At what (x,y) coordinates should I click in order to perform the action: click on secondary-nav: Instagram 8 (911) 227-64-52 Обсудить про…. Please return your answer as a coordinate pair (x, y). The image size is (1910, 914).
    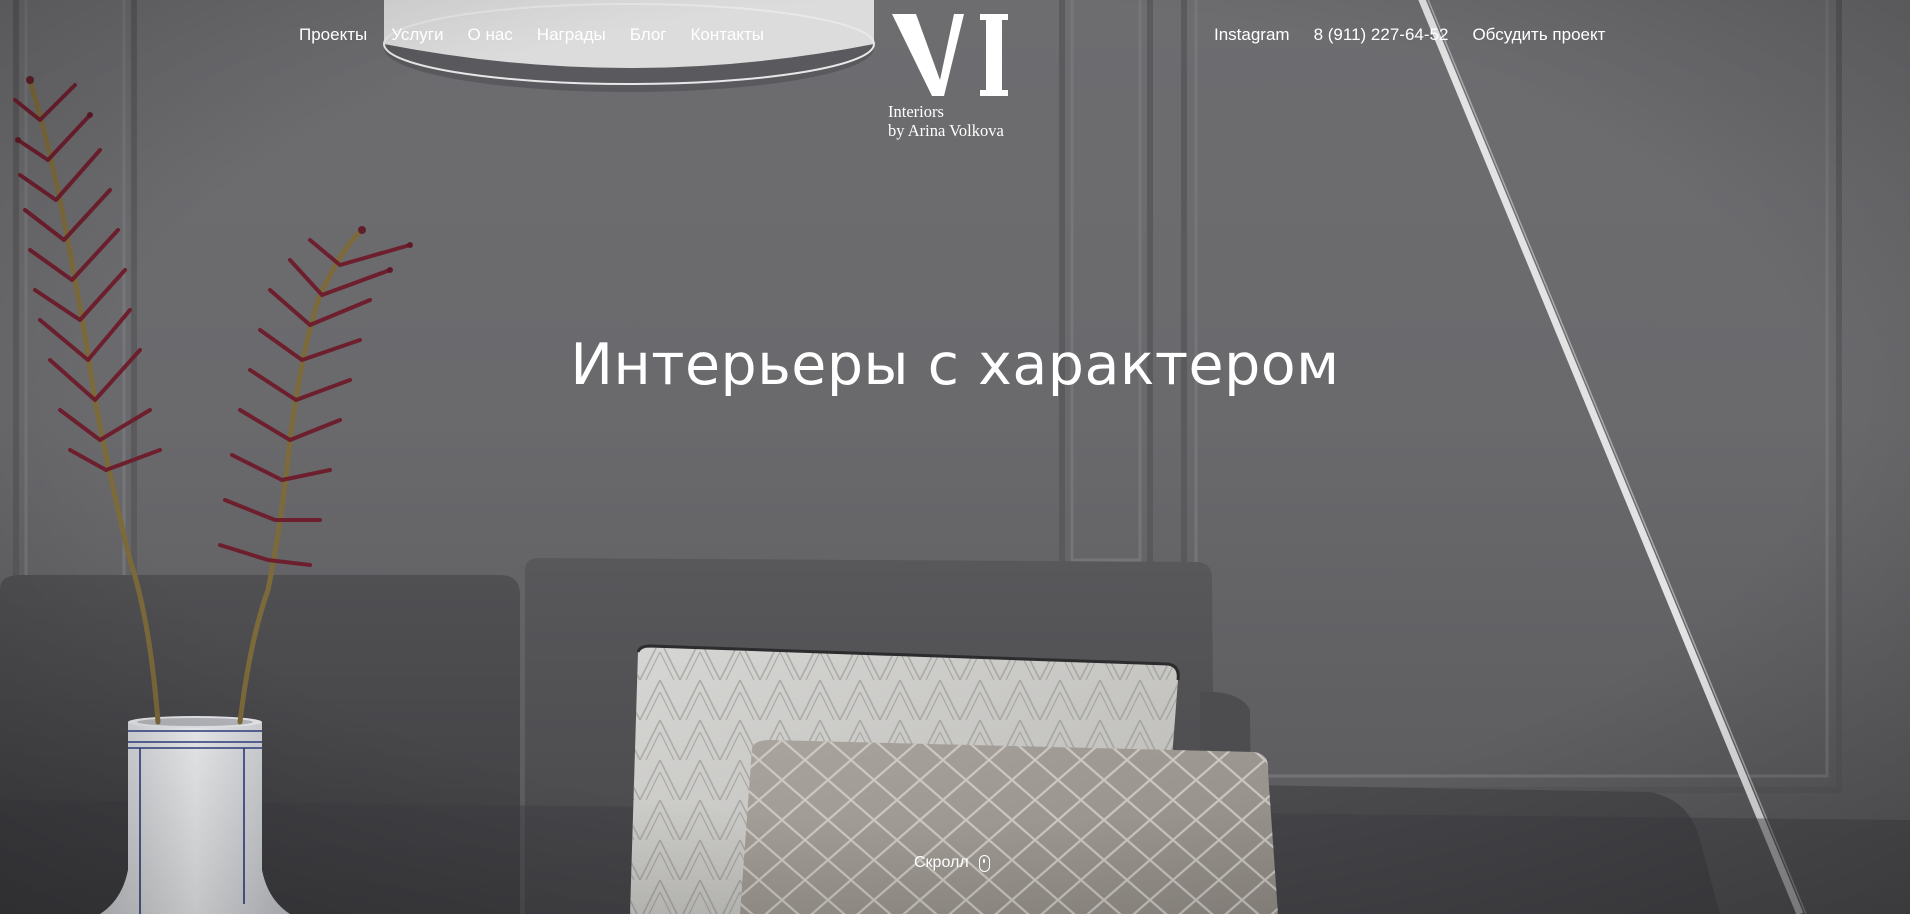
    Looking at the image, I should click on (1409, 35).